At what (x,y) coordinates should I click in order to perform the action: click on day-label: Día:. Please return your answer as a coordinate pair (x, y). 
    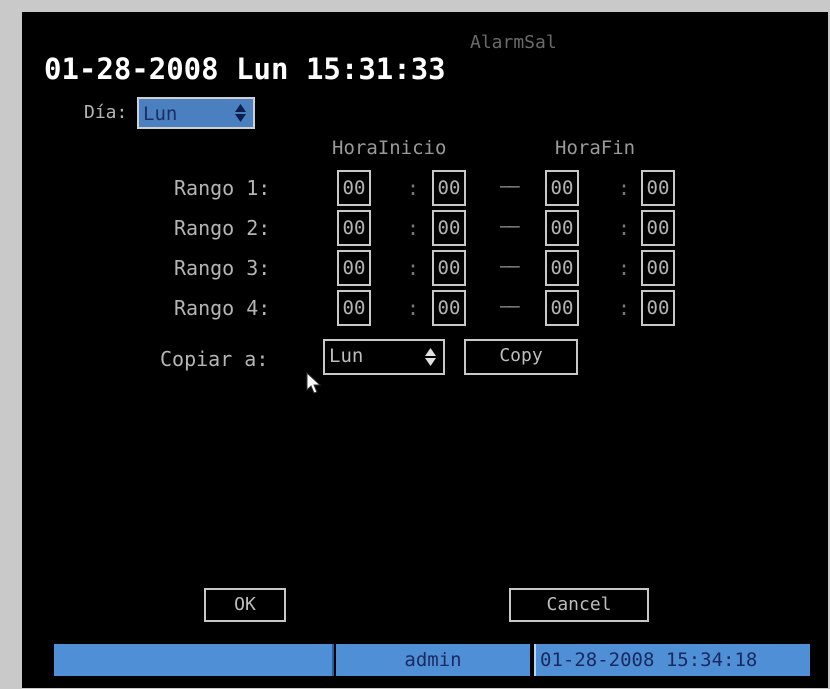
    Looking at the image, I should click on (106, 112).